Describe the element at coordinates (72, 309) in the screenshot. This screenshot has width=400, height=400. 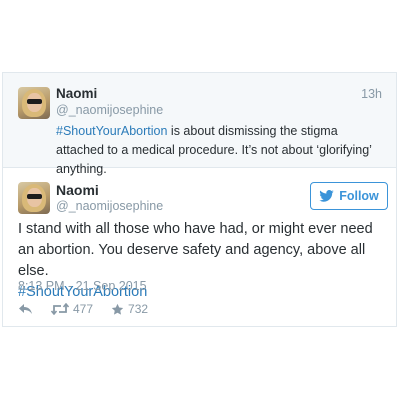
I see `retweet-button: 477` at that location.